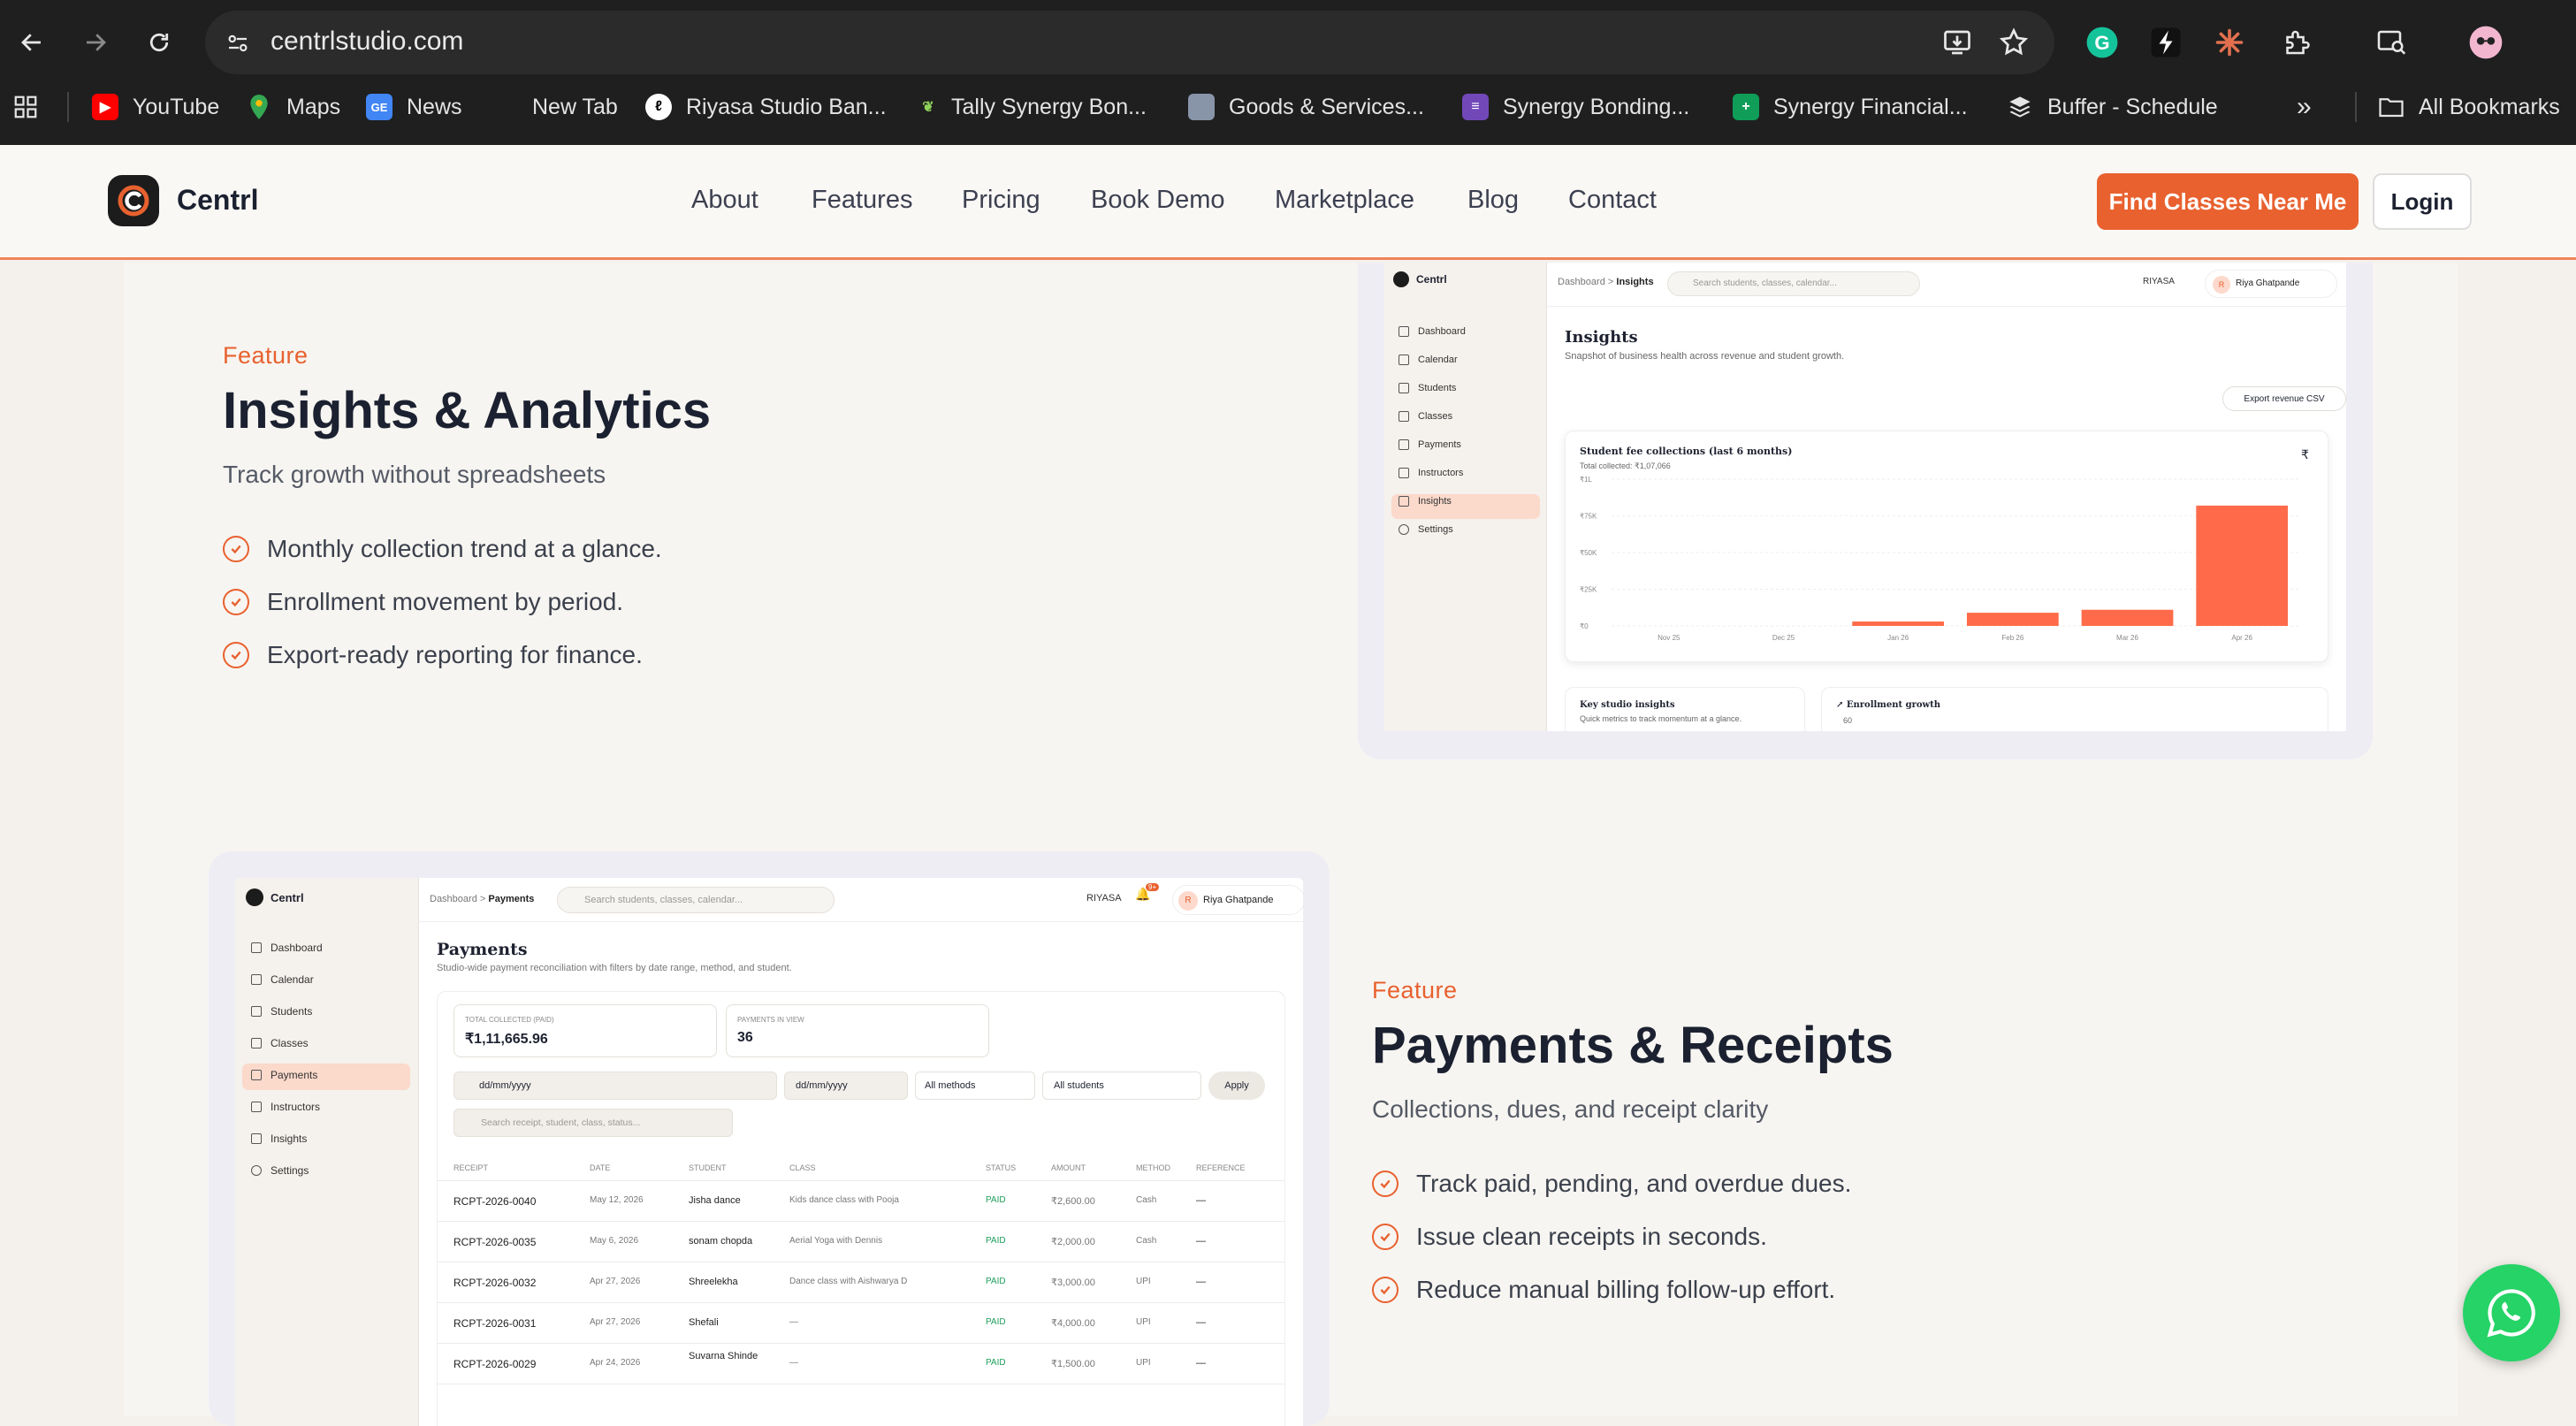 The image size is (2576, 1426). Describe the element at coordinates (293, 107) in the screenshot. I see `bookmark-maps: Maps` at that location.